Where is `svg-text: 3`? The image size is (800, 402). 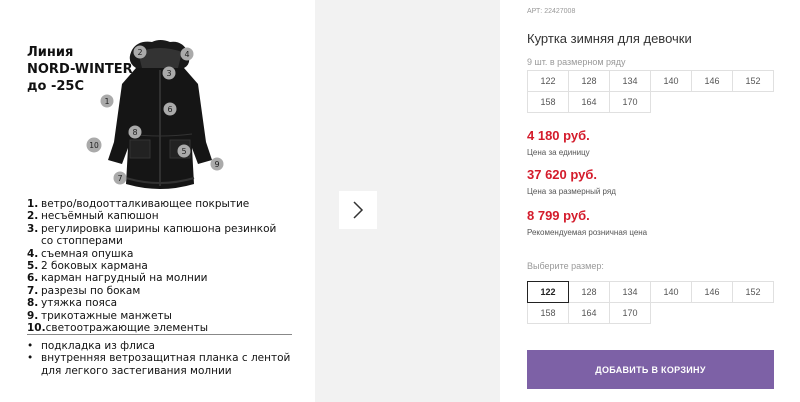 svg-text: 3 is located at coordinates (168, 73).